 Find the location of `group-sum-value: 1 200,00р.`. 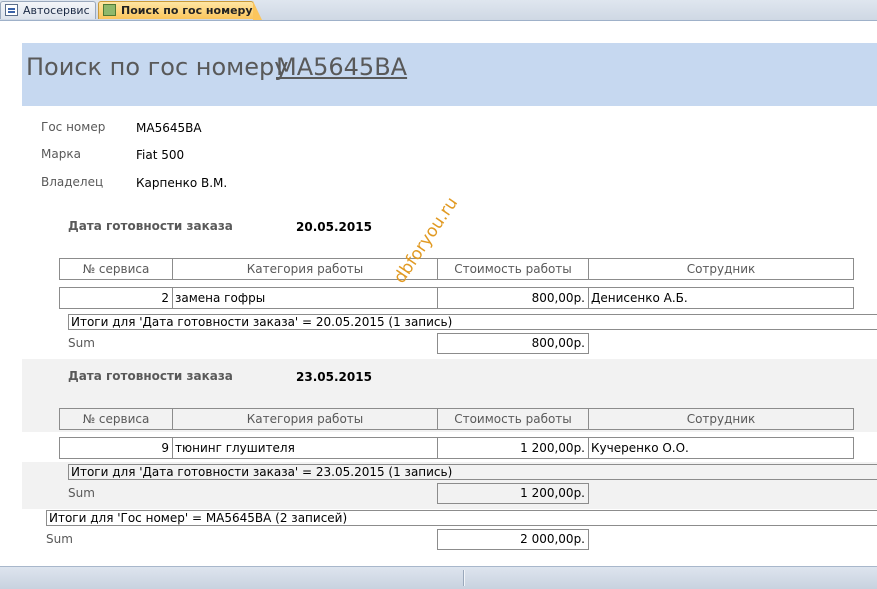

group-sum-value: 1 200,00р. is located at coordinates (513, 493).